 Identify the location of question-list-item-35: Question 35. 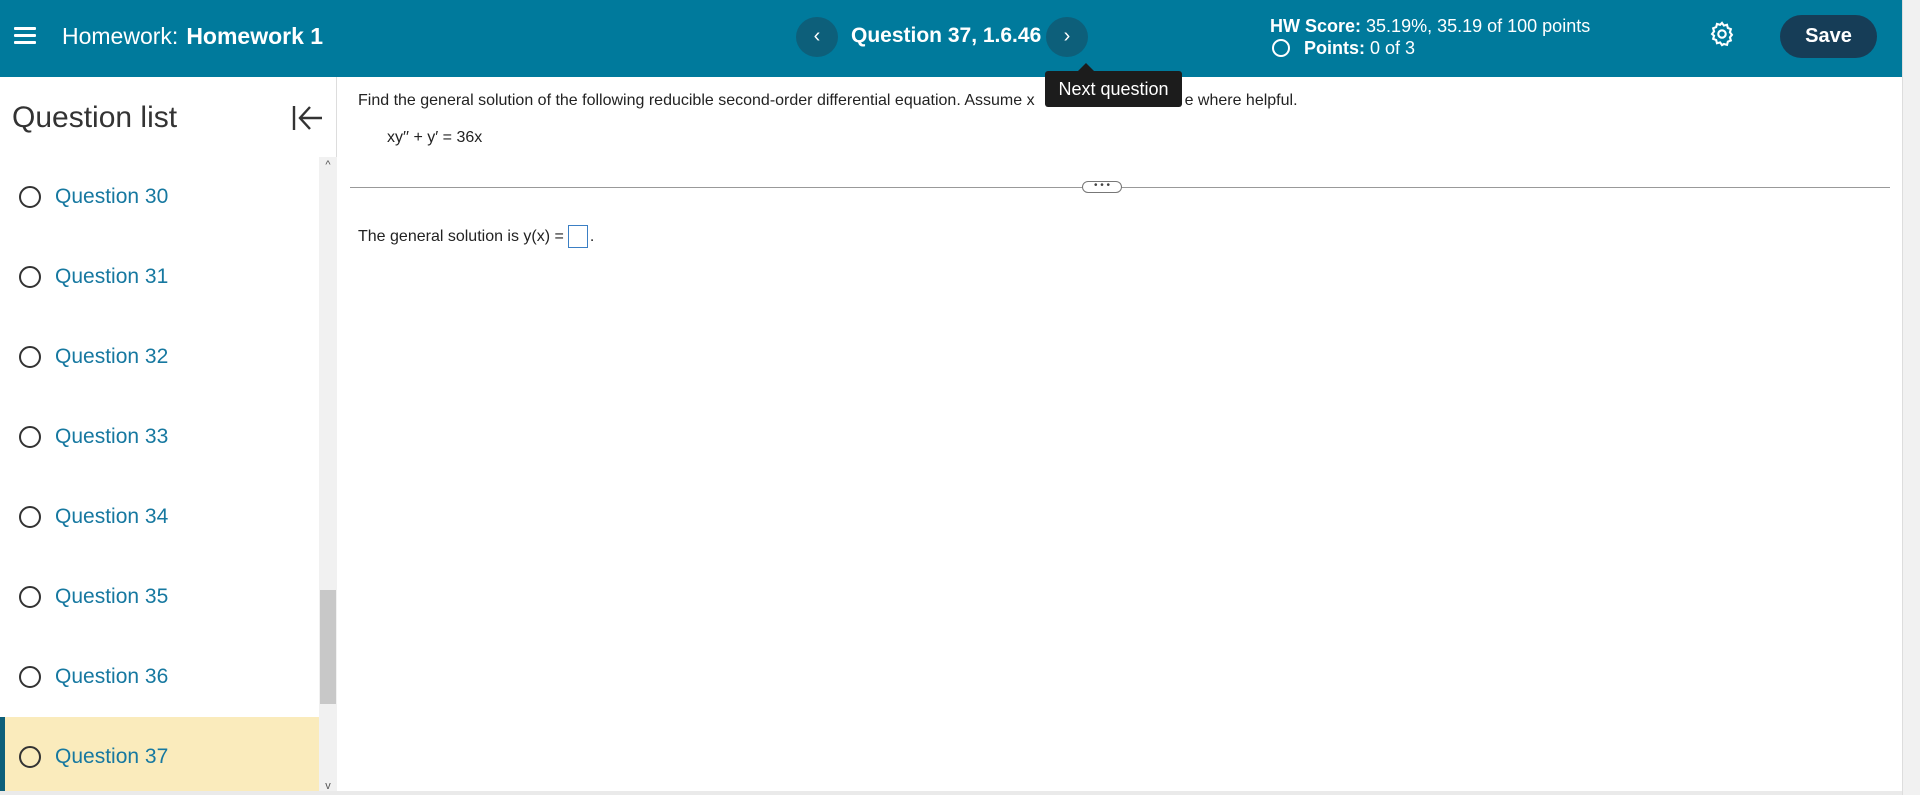
(159, 597).